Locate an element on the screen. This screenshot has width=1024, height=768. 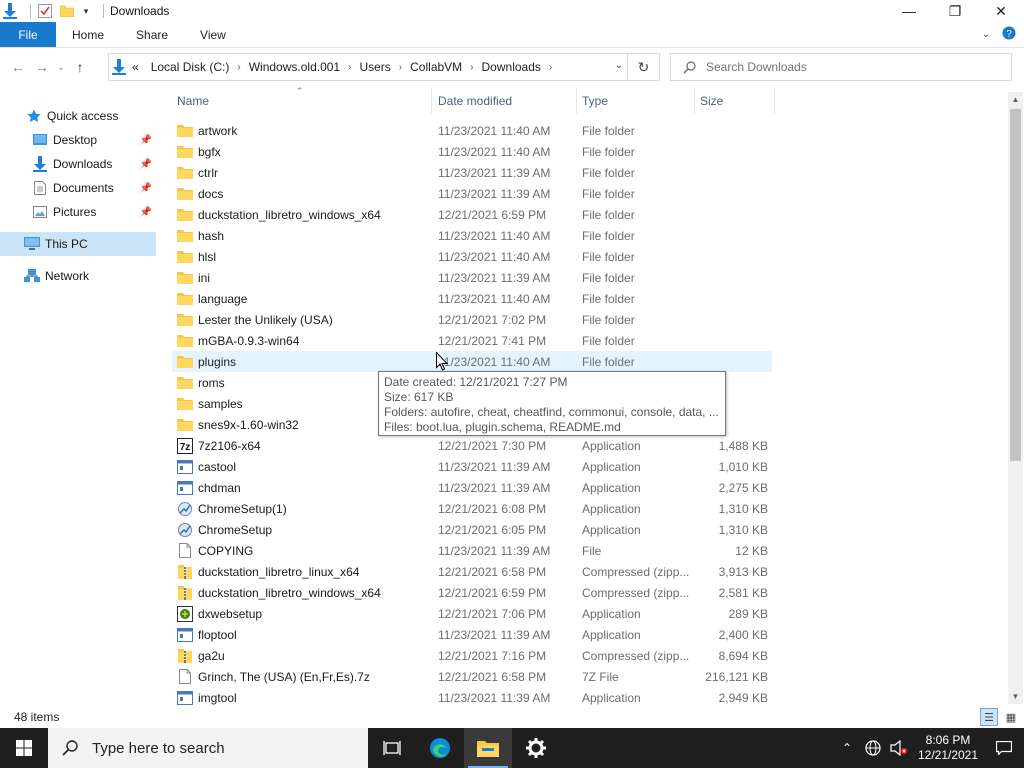
nav-this-pc: This PC is located at coordinates (78, 244).